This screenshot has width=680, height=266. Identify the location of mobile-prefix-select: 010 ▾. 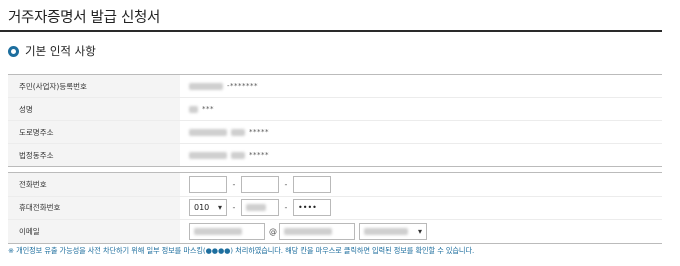
(208, 208).